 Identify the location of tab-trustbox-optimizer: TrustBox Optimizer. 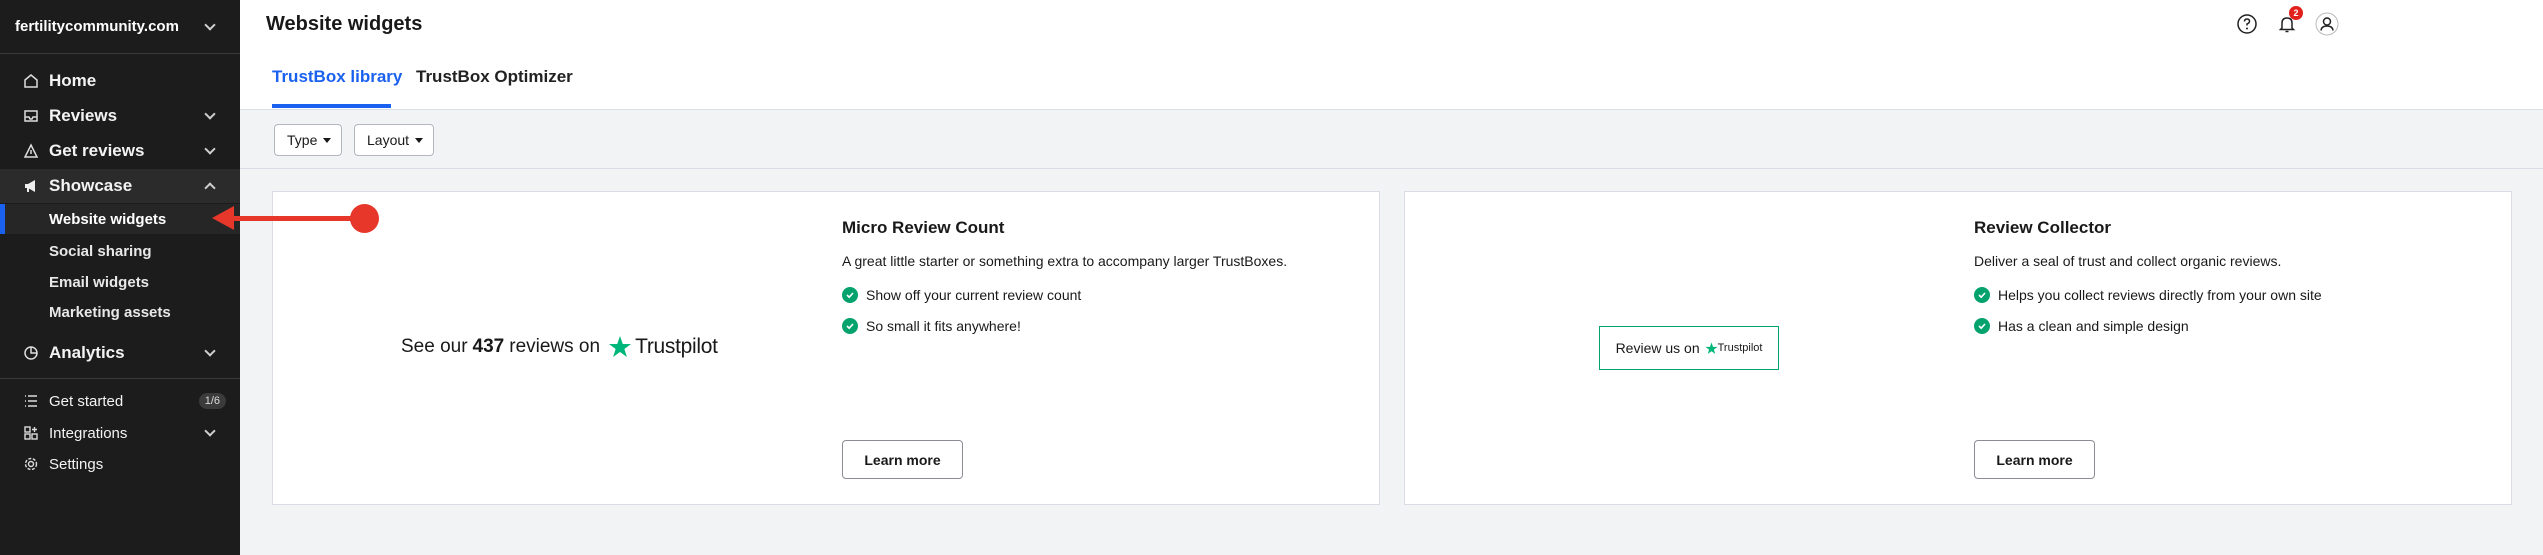
(494, 77).